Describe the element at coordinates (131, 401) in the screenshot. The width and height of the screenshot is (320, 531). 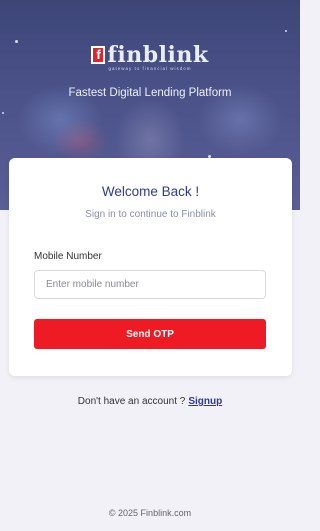
I see `signup-prompt: Don't have an account ?` at that location.